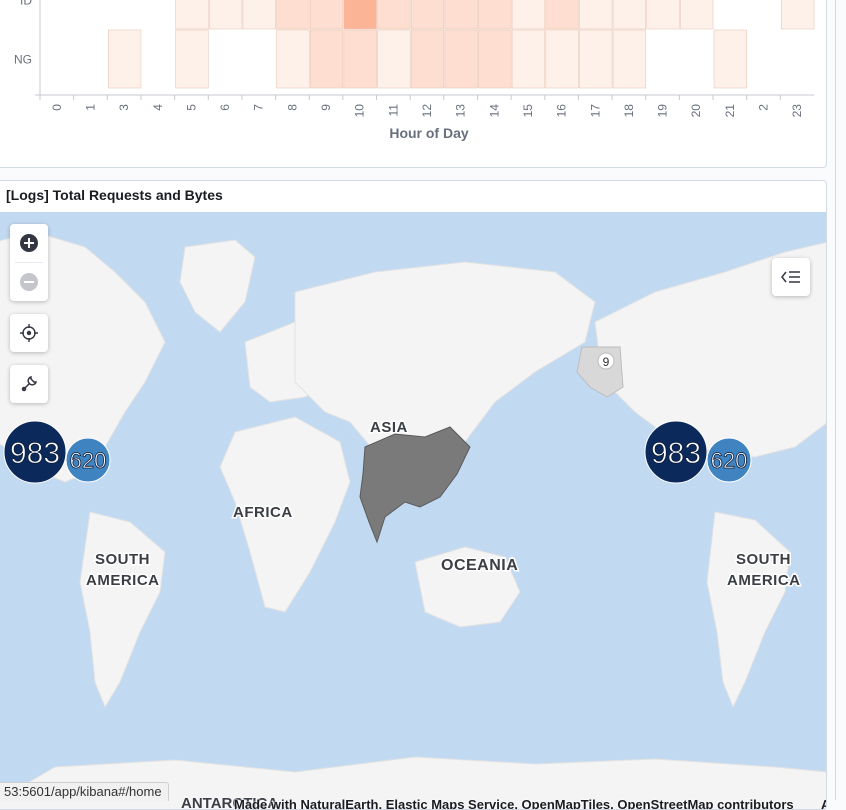 This screenshot has height=810, width=846. What do you see at coordinates (479, 565) in the screenshot?
I see `label-oceania: OCEANIA` at bounding box center [479, 565].